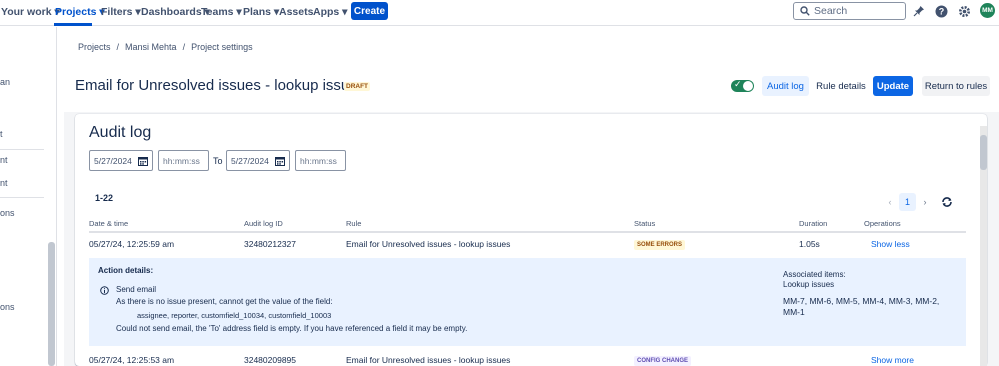 The image size is (999, 366). I want to click on chevron-right-icon: ›, so click(925, 202).